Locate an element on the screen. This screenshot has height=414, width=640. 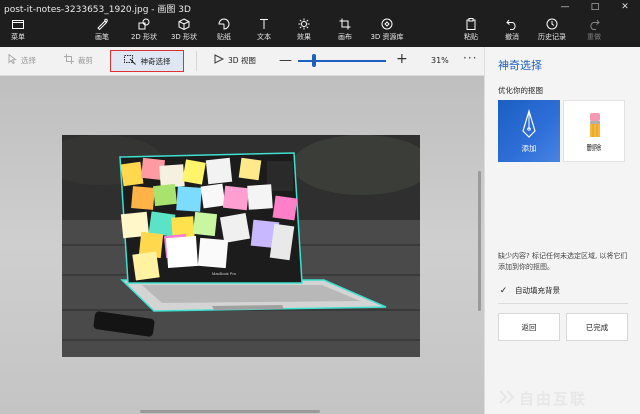
select-tool: 选择 is located at coordinates (22, 59).